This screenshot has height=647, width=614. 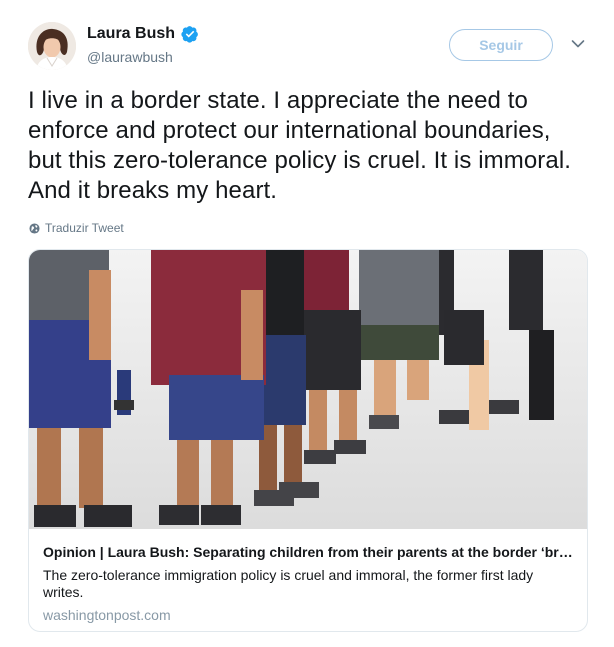 What do you see at coordinates (130, 57) in the screenshot?
I see `author-handle: @laurawbush` at bounding box center [130, 57].